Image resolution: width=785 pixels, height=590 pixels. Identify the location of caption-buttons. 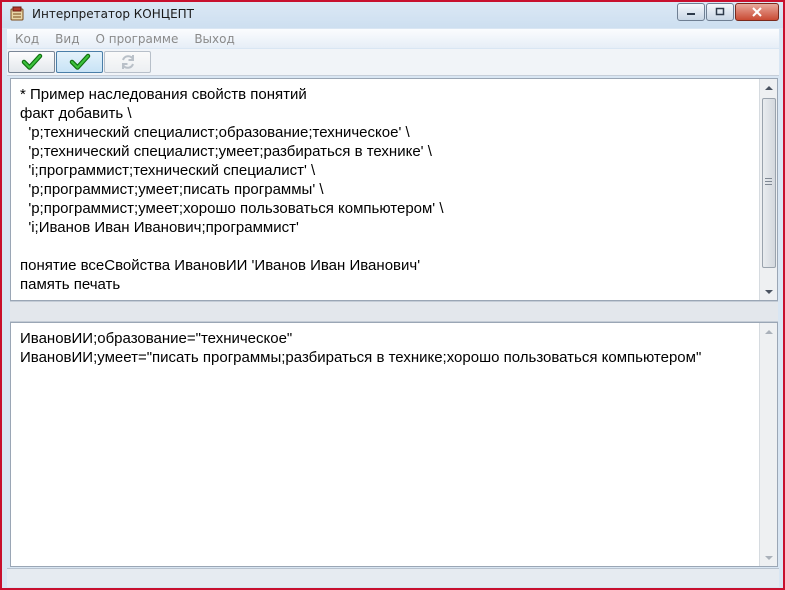
(727, 12).